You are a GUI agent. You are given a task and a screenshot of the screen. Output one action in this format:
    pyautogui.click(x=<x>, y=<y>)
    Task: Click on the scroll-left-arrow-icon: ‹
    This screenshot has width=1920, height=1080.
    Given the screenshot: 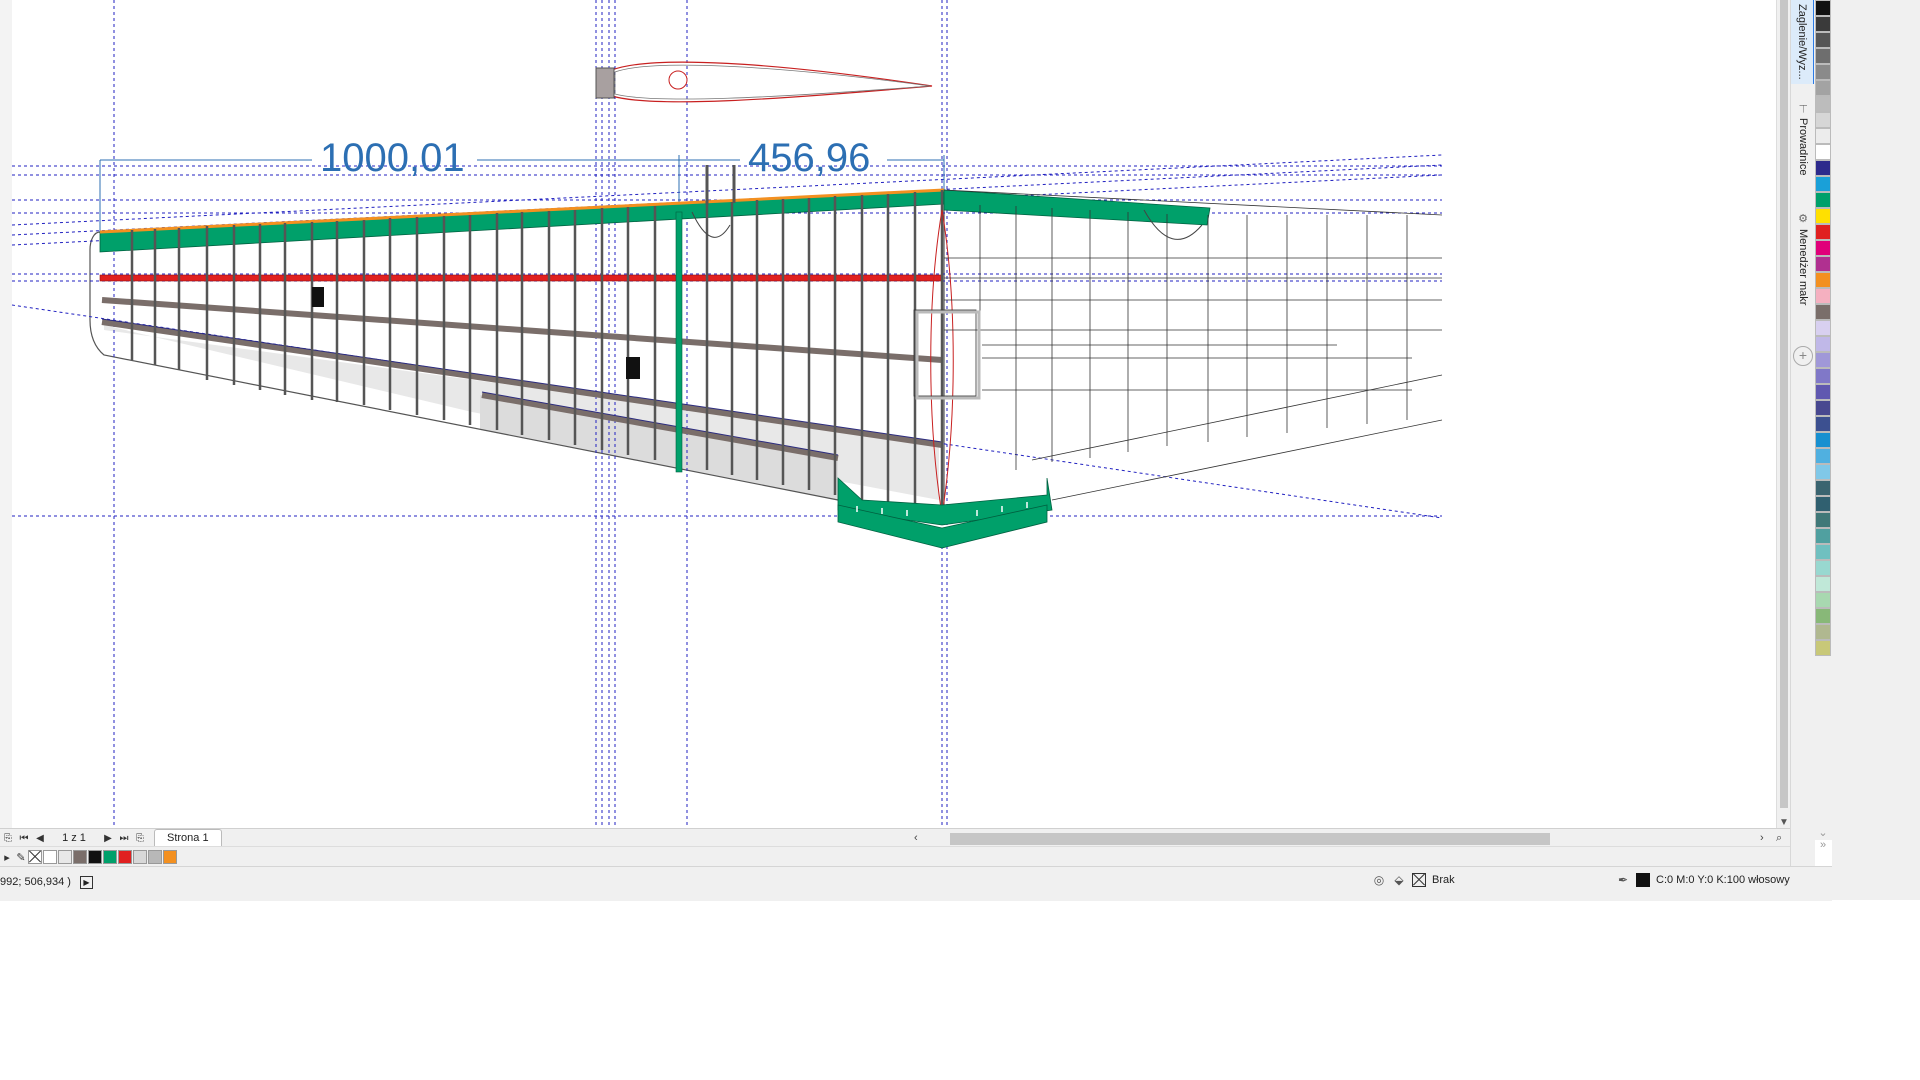 What is the action you would take?
    pyautogui.click(x=916, y=838)
    